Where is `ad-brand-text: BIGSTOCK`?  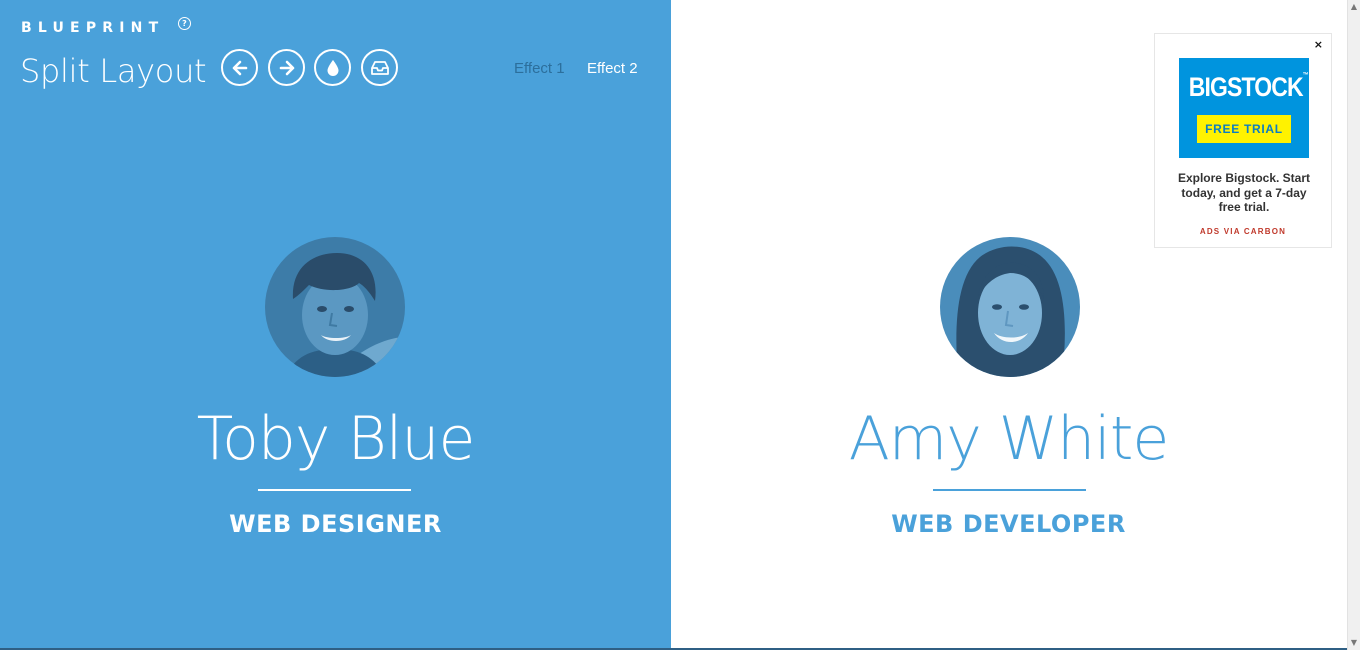
ad-brand-text: BIGSTOCK is located at coordinates (1246, 87).